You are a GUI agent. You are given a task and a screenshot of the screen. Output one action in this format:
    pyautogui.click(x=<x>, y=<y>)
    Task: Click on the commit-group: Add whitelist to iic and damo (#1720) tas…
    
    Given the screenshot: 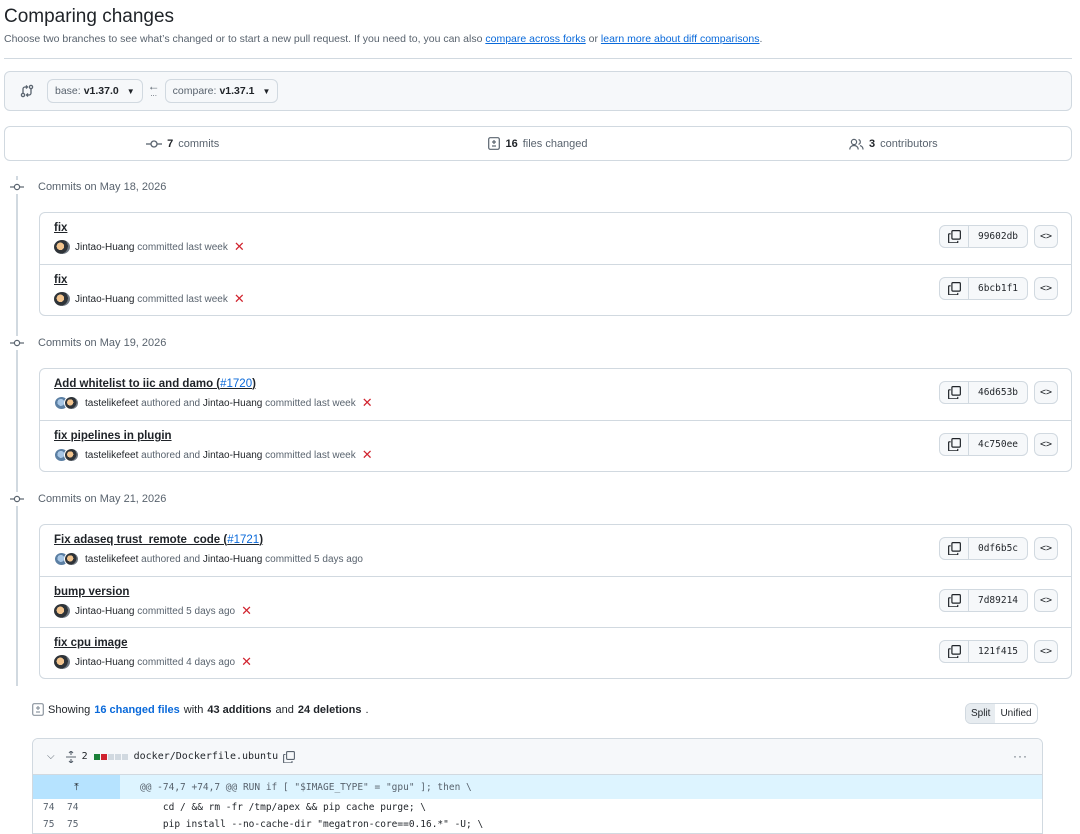 What is the action you would take?
    pyautogui.click(x=555, y=420)
    